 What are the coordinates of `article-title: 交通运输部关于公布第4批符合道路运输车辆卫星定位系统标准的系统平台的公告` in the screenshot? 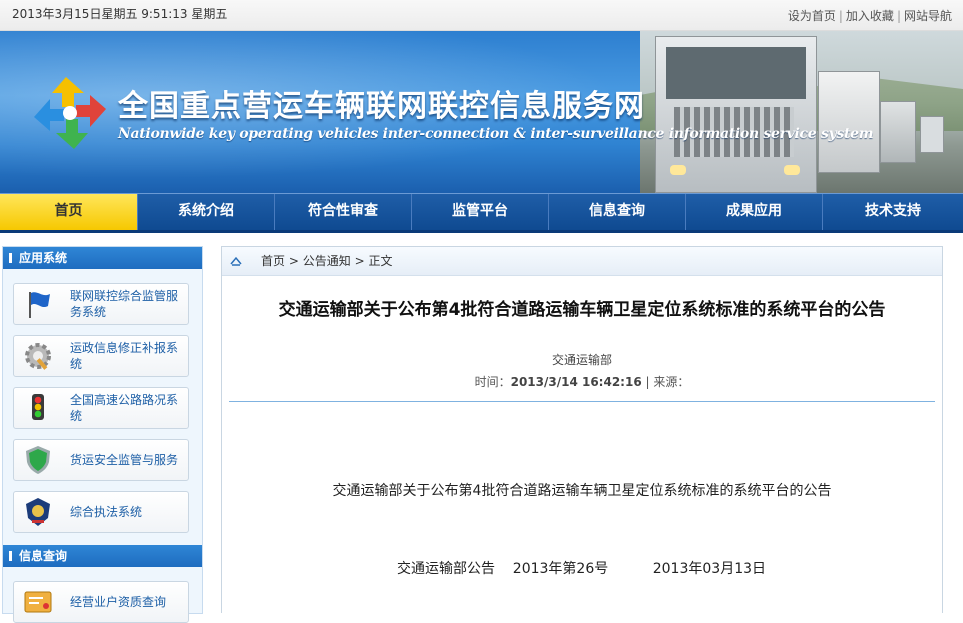 It's located at (582, 310).